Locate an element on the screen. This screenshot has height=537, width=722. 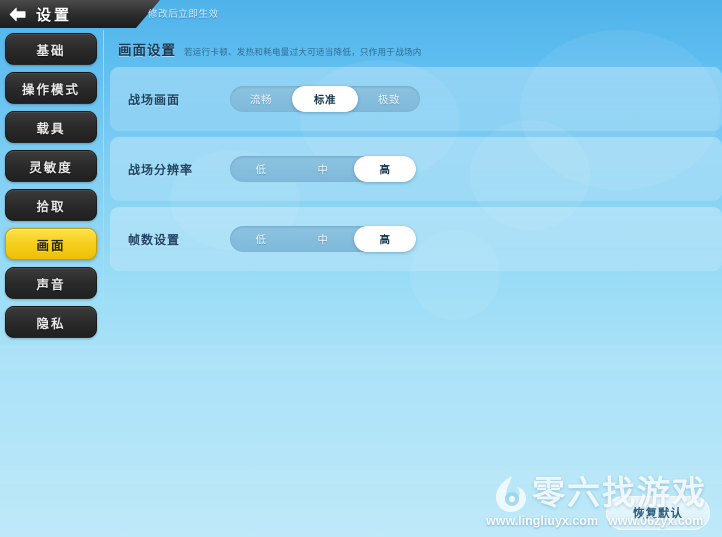
restore-defaults-label: 恢复默认 is located at coordinates (658, 514).